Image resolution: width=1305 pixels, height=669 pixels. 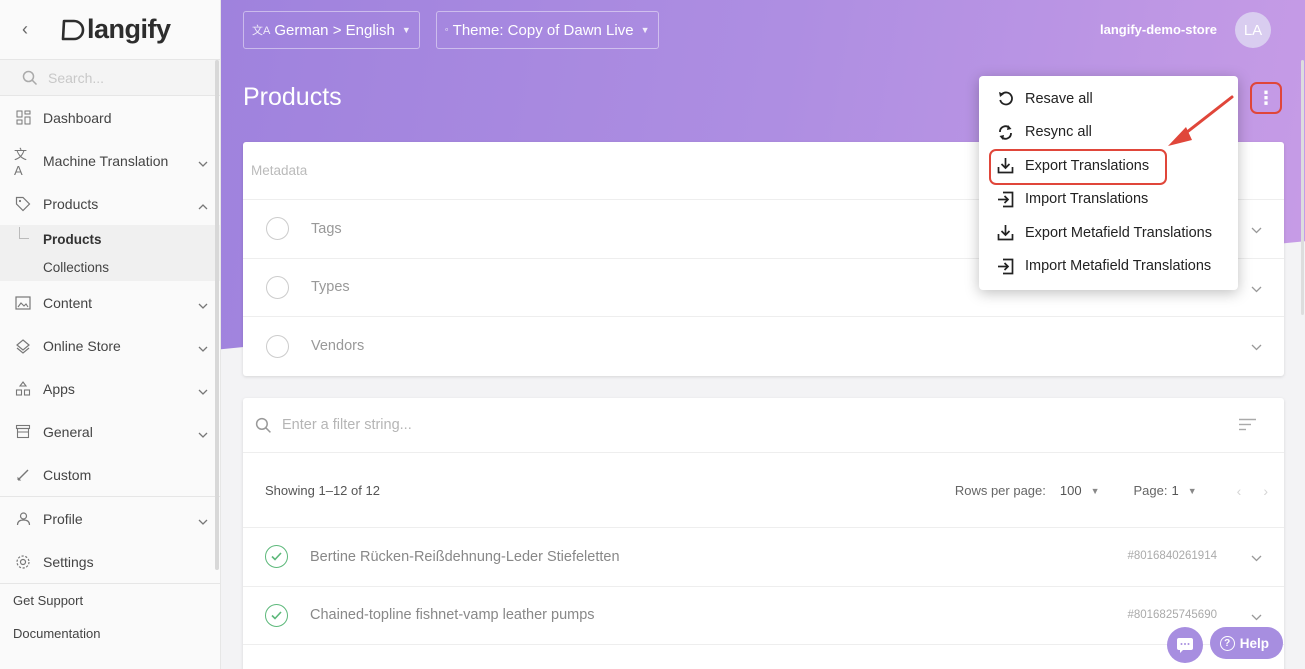 I want to click on help-button: ? Help, so click(x=1246, y=643).